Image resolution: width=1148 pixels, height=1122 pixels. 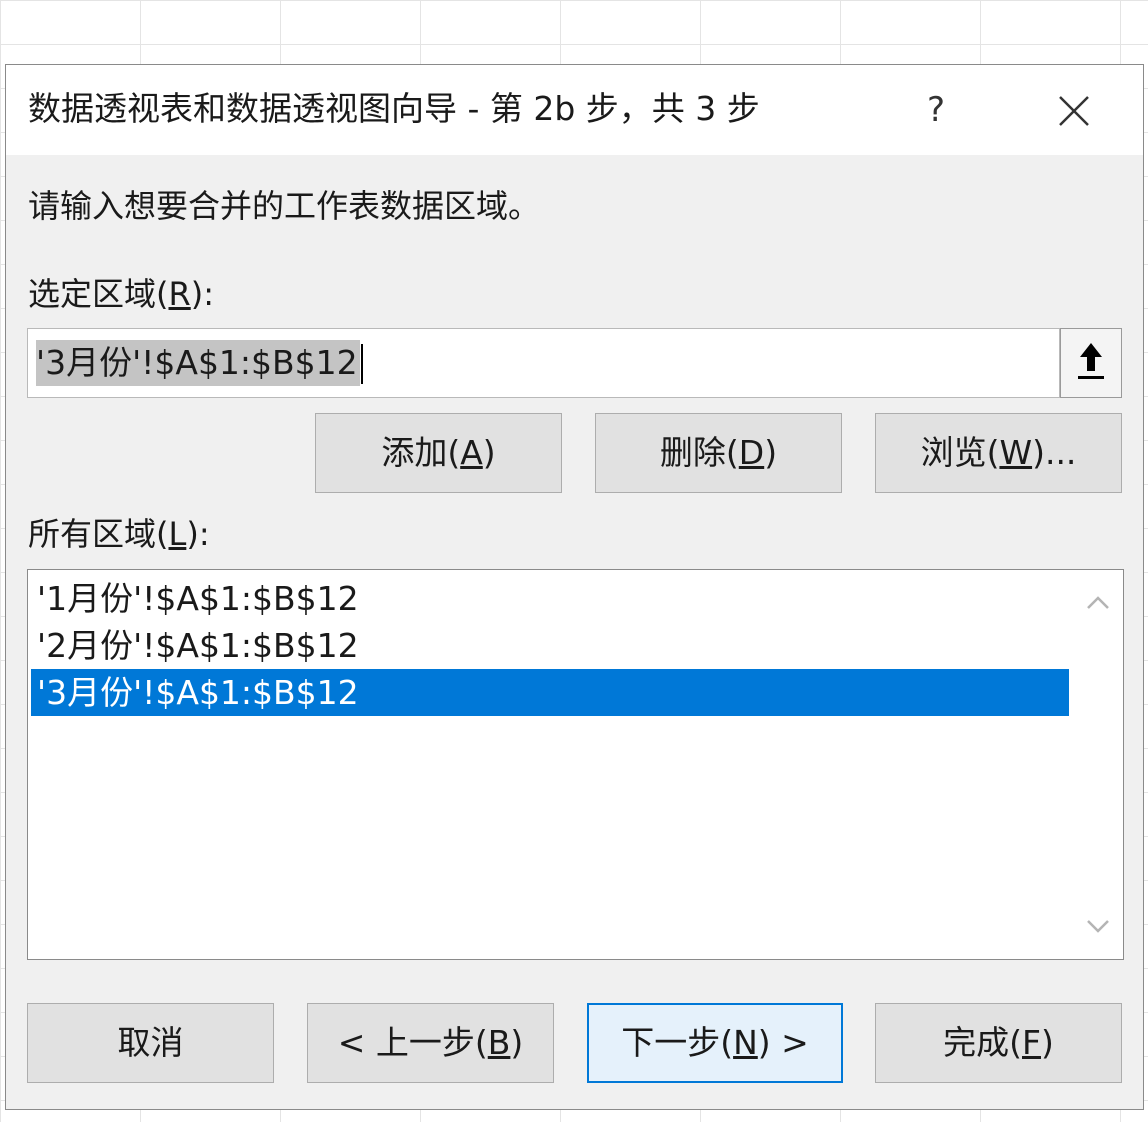 I want to click on all-ranges-label-text: 所有区域(, so click(x=98, y=534).